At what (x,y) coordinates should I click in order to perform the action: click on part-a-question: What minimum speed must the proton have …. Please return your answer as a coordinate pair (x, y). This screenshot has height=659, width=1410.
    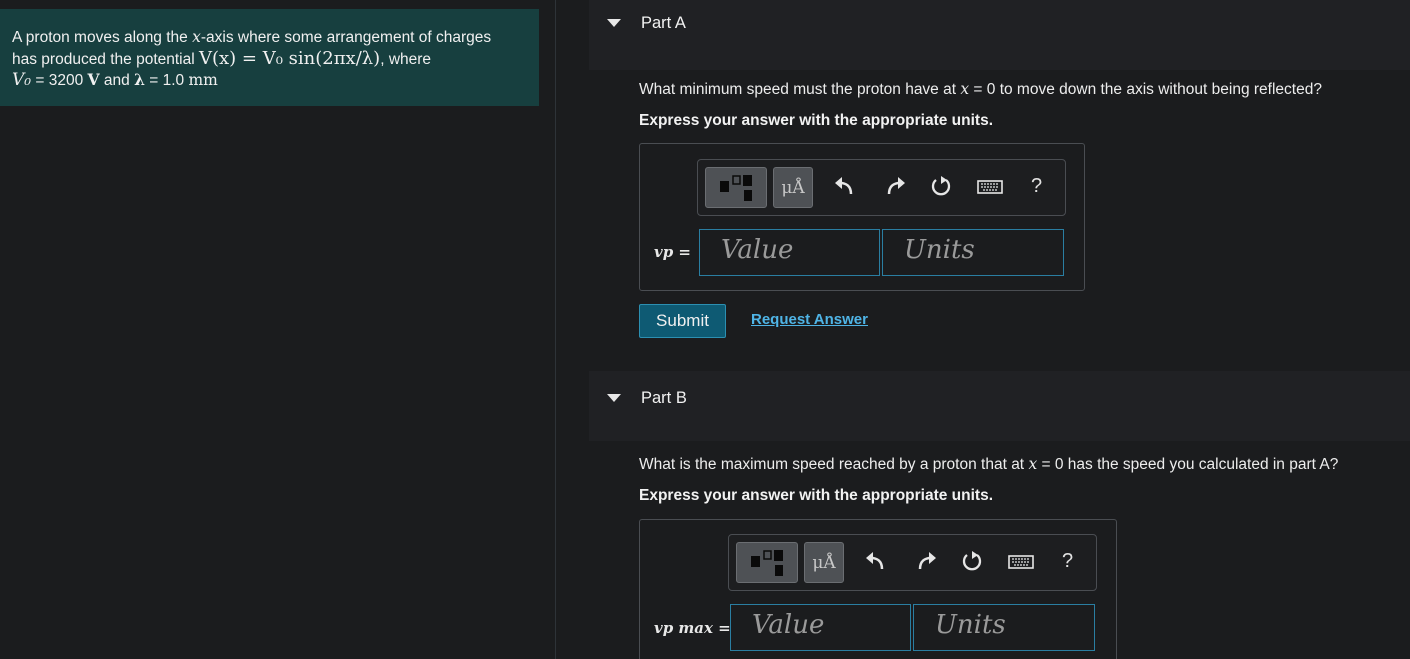
    Looking at the image, I should click on (980, 89).